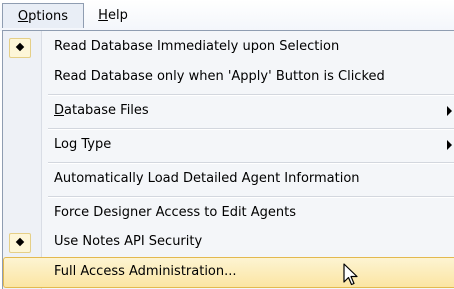  I want to click on arrow-pointer-icon, so click(350, 274).